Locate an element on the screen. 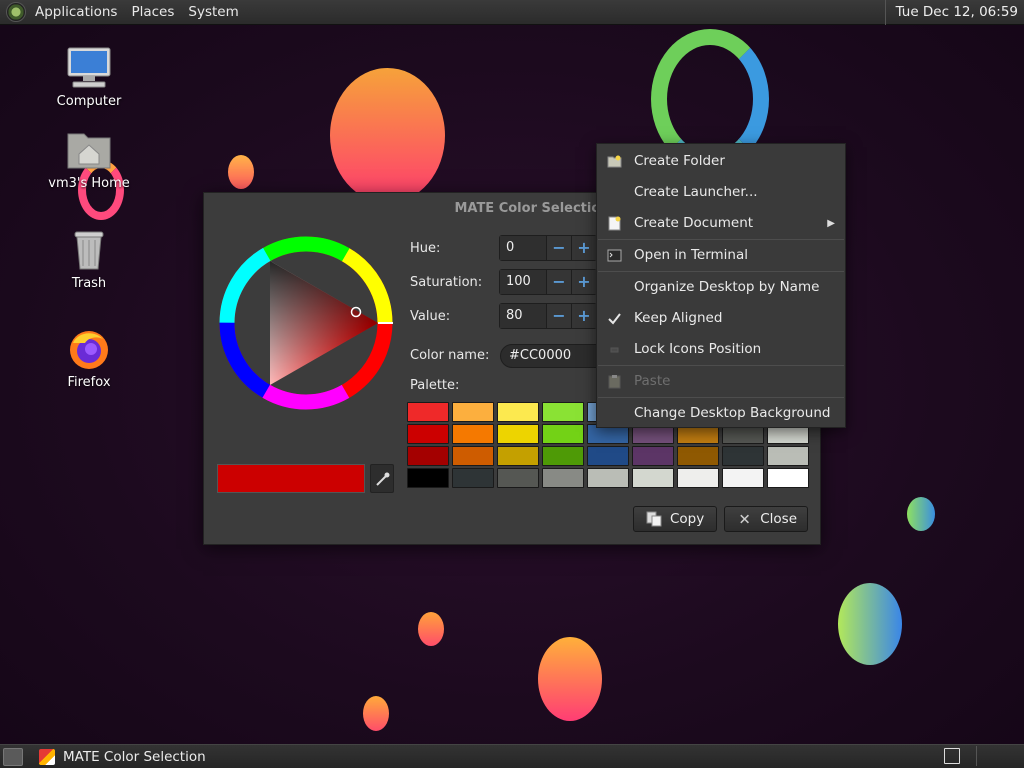 The height and width of the screenshot is (768, 1024). desktop-icon-firefox: Firefox is located at coordinates (89, 358).